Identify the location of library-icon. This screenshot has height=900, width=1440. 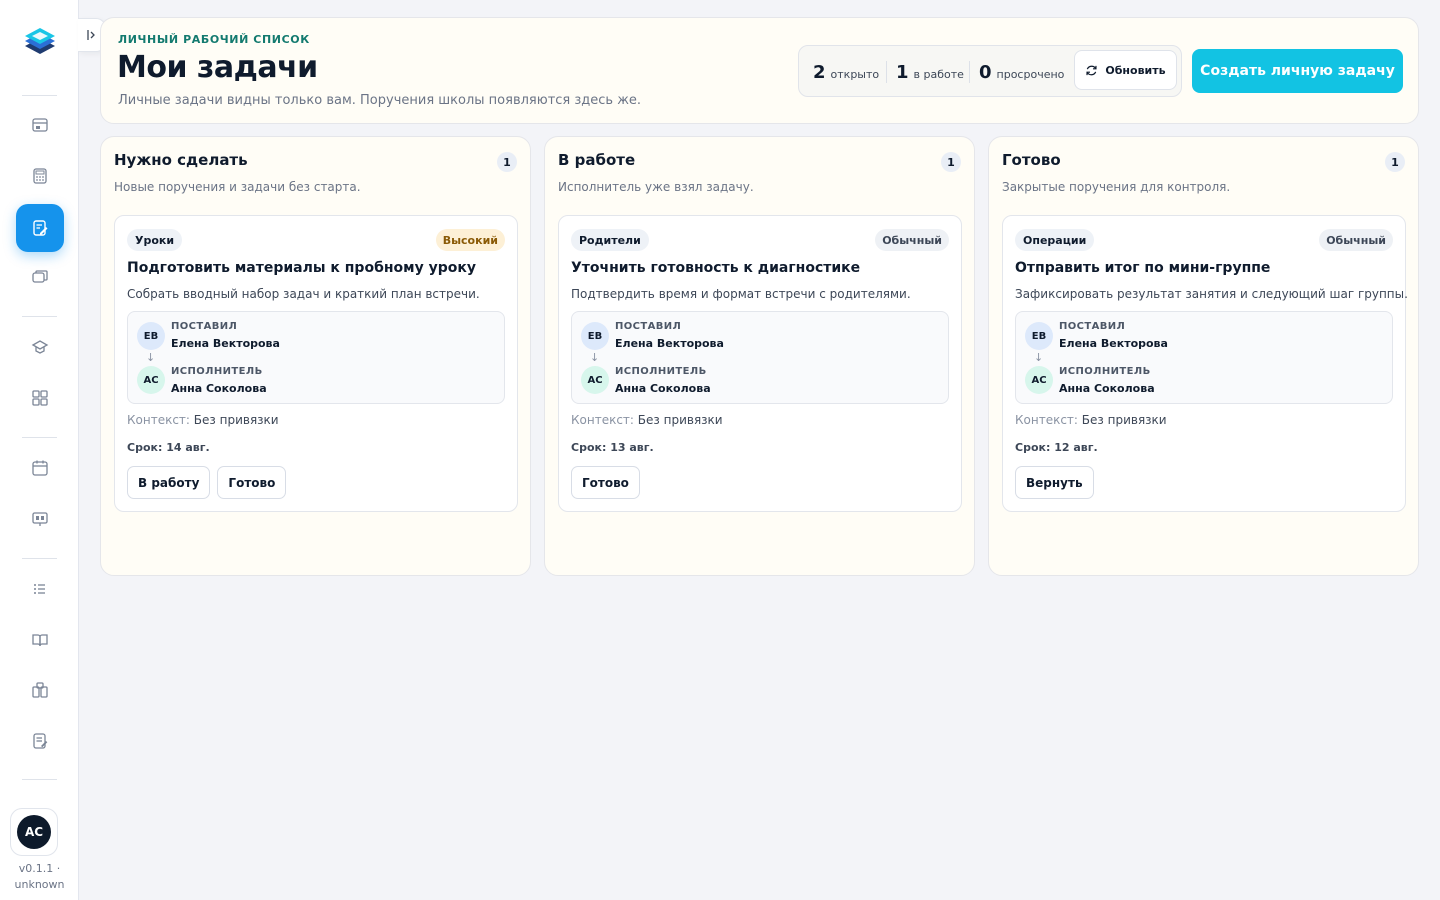
(40, 690).